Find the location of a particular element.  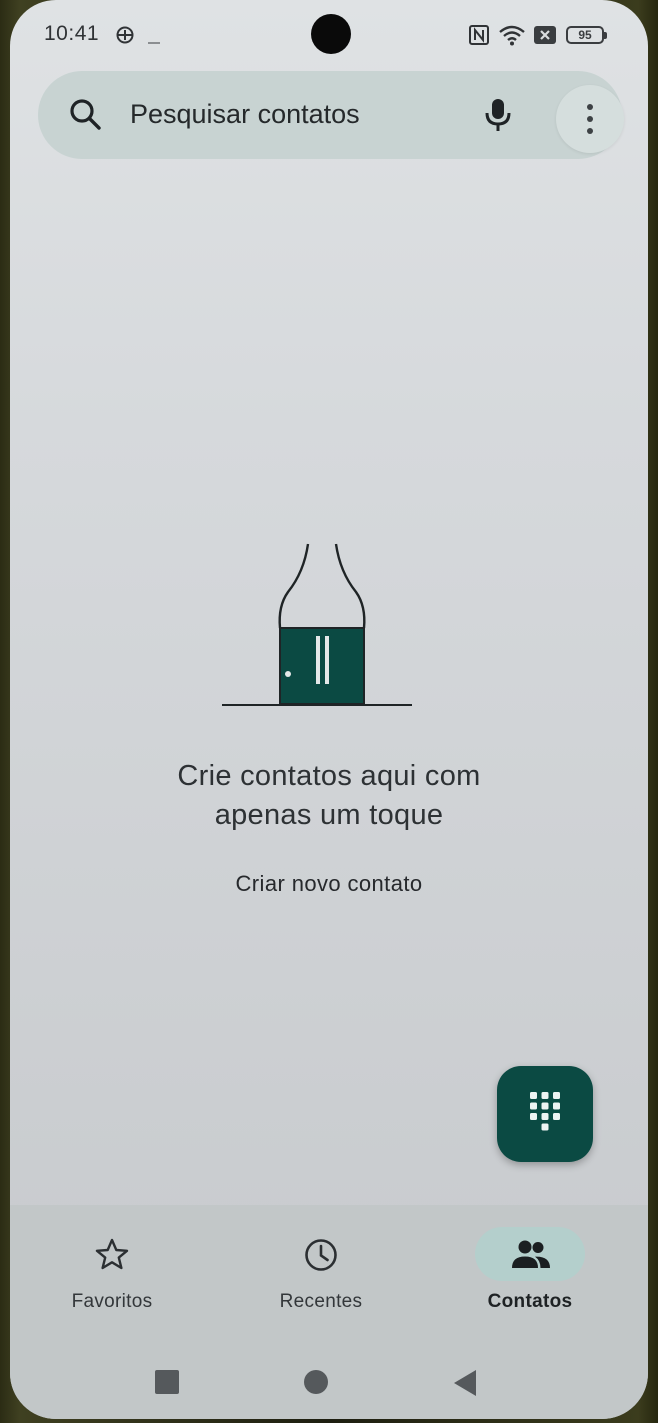

dialpad-icon is located at coordinates (545, 1111).